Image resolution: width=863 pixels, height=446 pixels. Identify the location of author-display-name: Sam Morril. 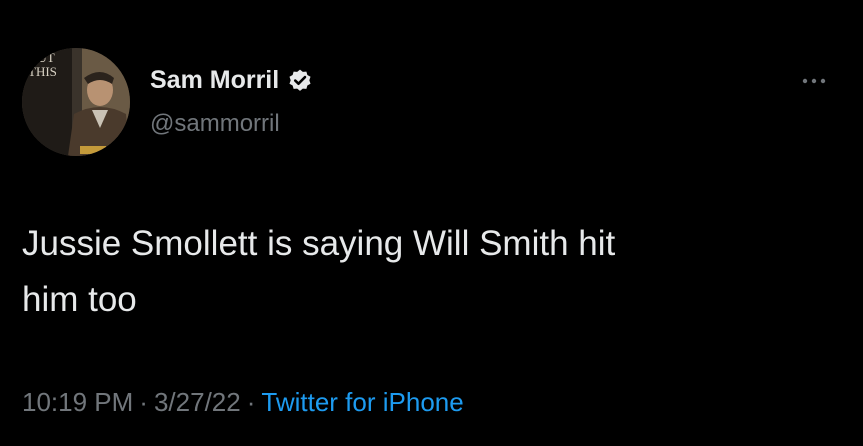
(215, 80).